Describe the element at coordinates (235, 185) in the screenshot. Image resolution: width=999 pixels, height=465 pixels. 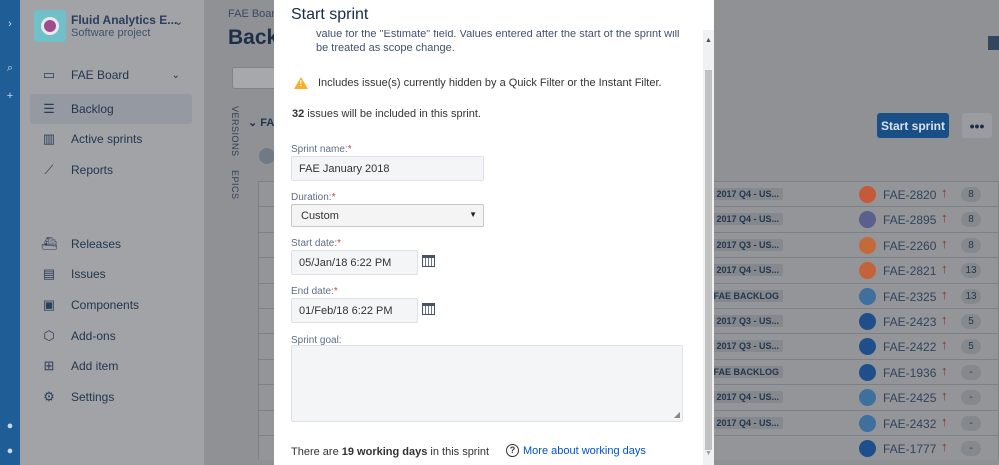
I see `epics-tab: EPICS` at that location.